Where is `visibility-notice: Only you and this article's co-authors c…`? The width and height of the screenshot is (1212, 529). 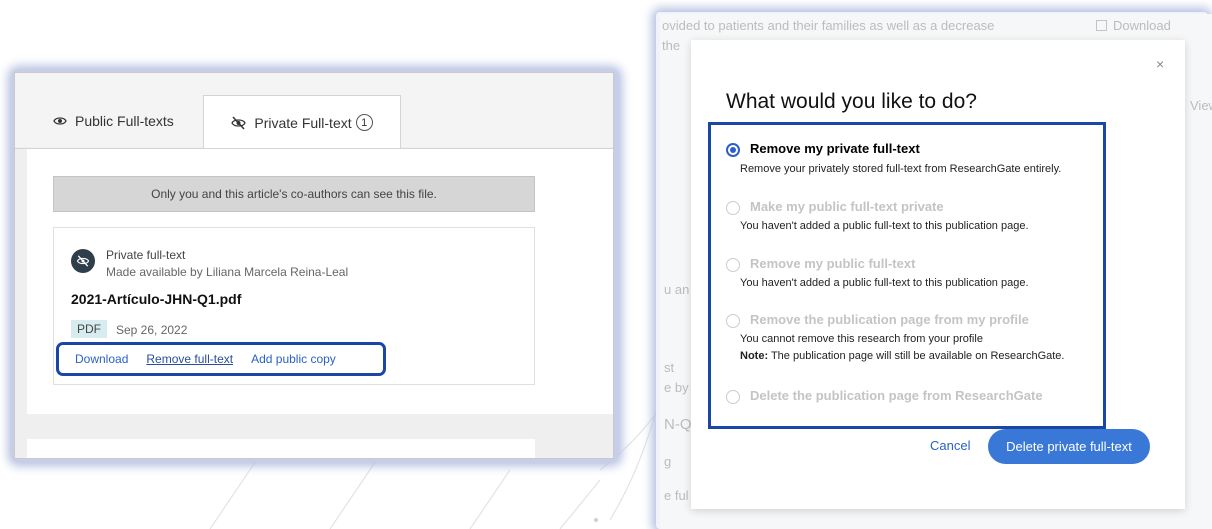 visibility-notice: Only you and this article's co-authors c… is located at coordinates (294, 194).